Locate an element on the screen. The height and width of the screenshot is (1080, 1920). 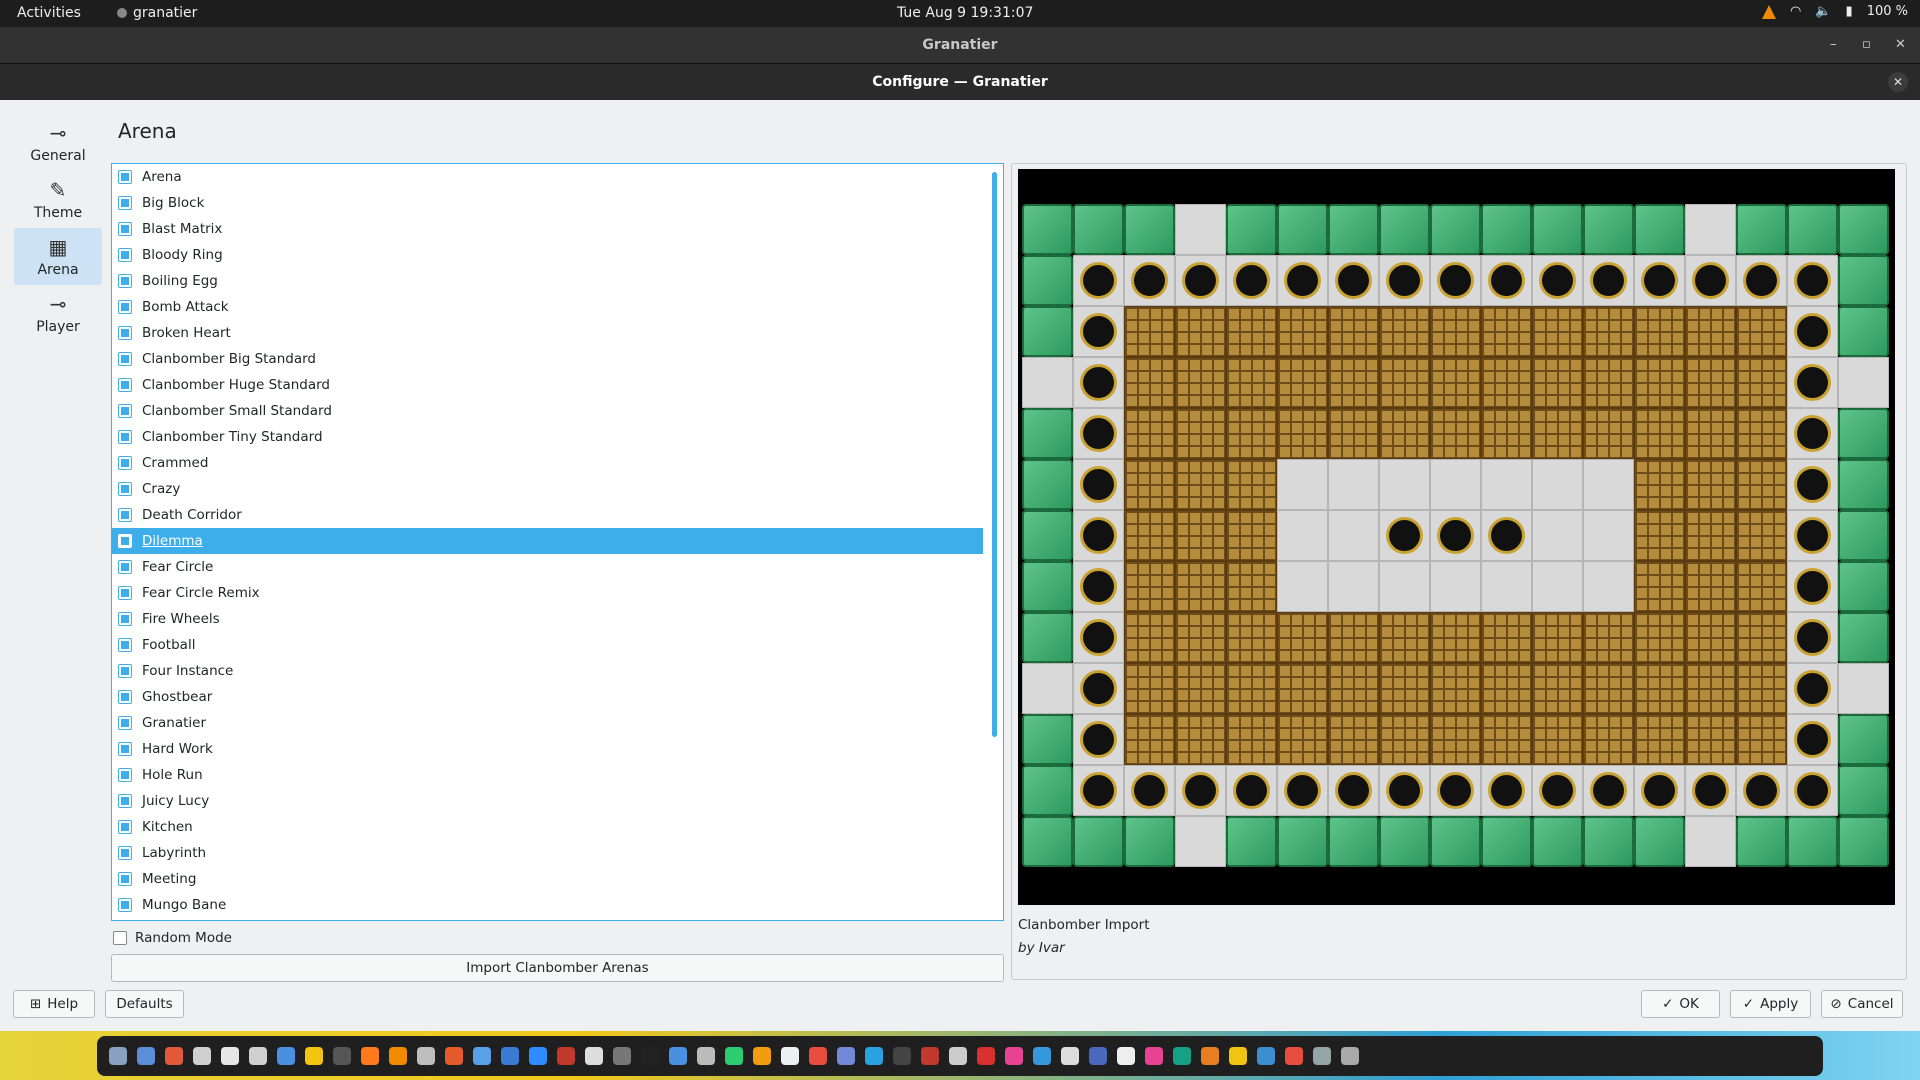
list-item: Dilemma is located at coordinates (547, 541).